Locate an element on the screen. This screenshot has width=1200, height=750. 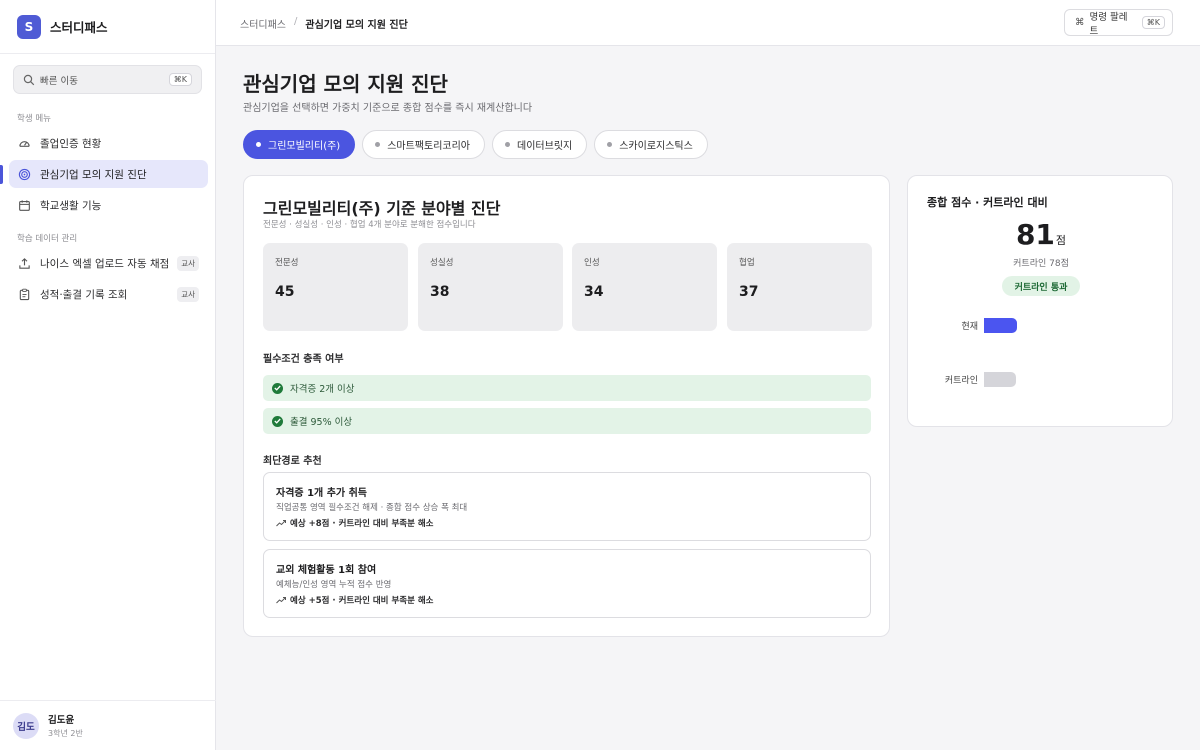
recommendations-title: 최단경로 추천 is located at coordinates (292, 461).